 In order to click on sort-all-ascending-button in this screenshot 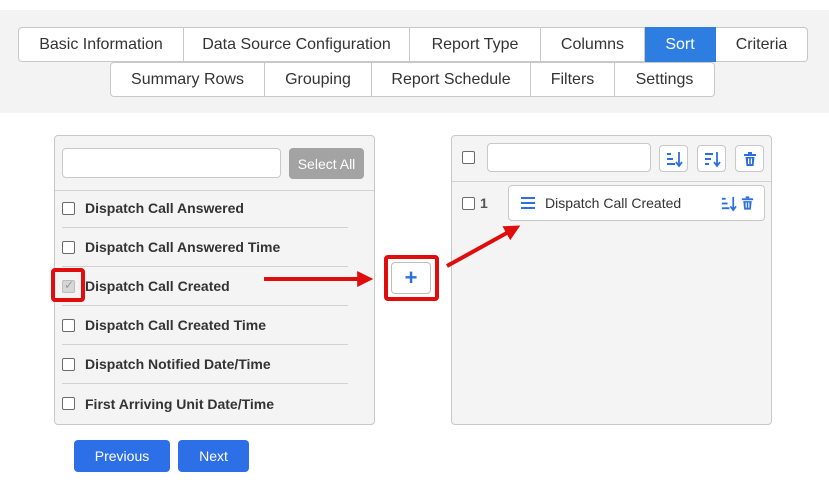, I will do `click(673, 158)`.